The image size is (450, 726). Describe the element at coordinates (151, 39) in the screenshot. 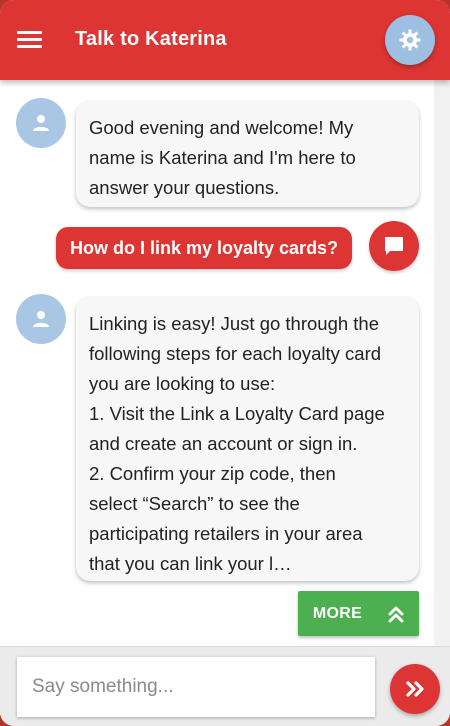

I see `page-title: Talk to Katerina` at that location.